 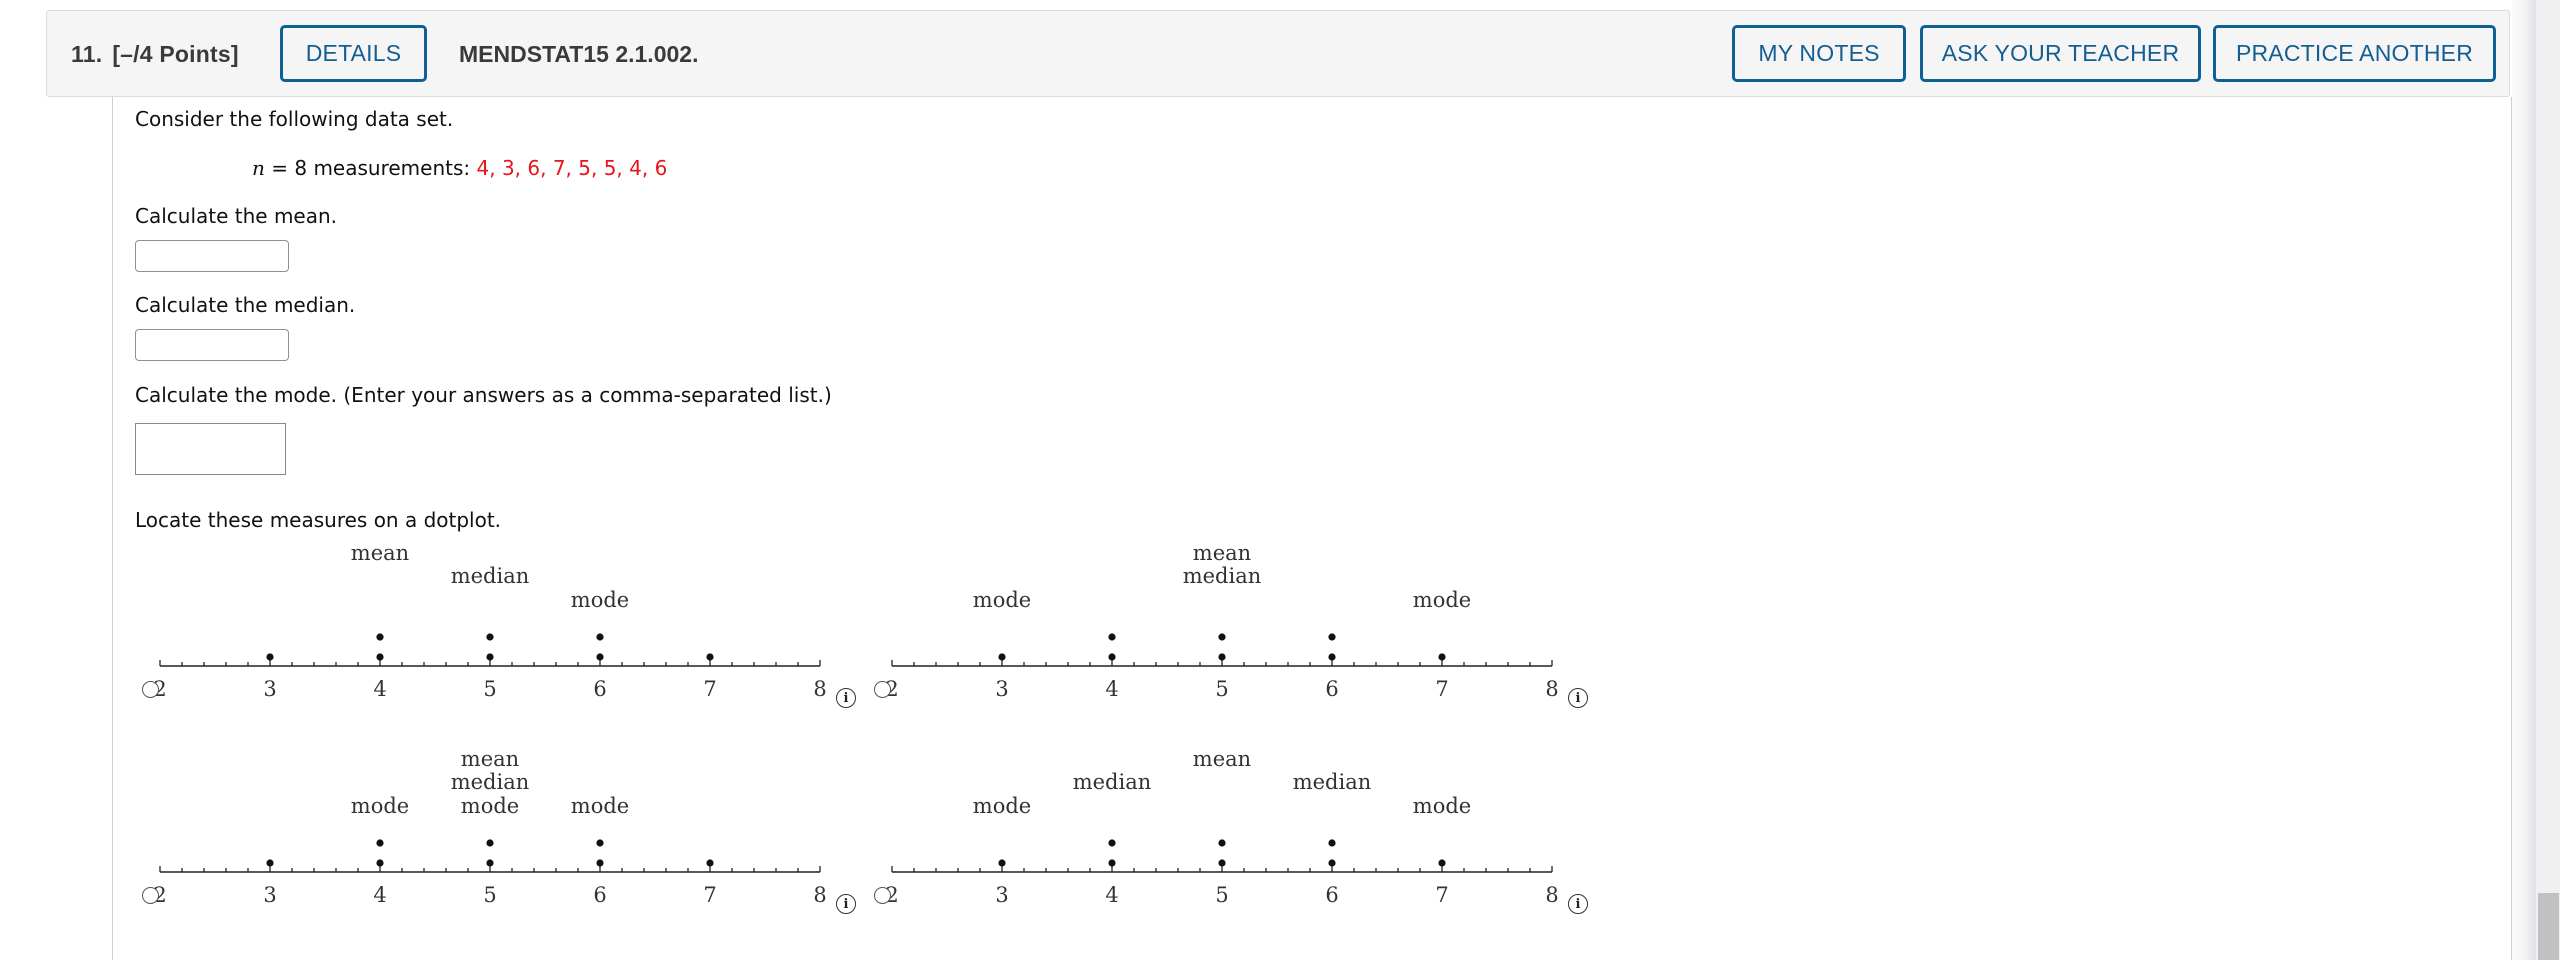 I want to click on mean-input, so click(x=212, y=256).